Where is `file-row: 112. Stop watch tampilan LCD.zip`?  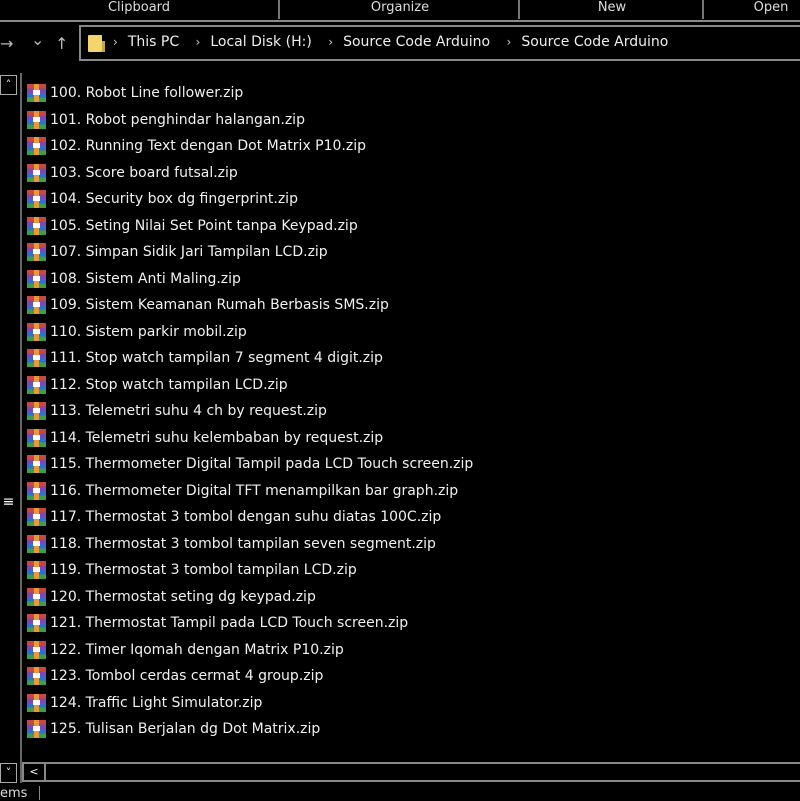
file-row: 112. Stop watch tampilan LCD.zip is located at coordinates (250, 385).